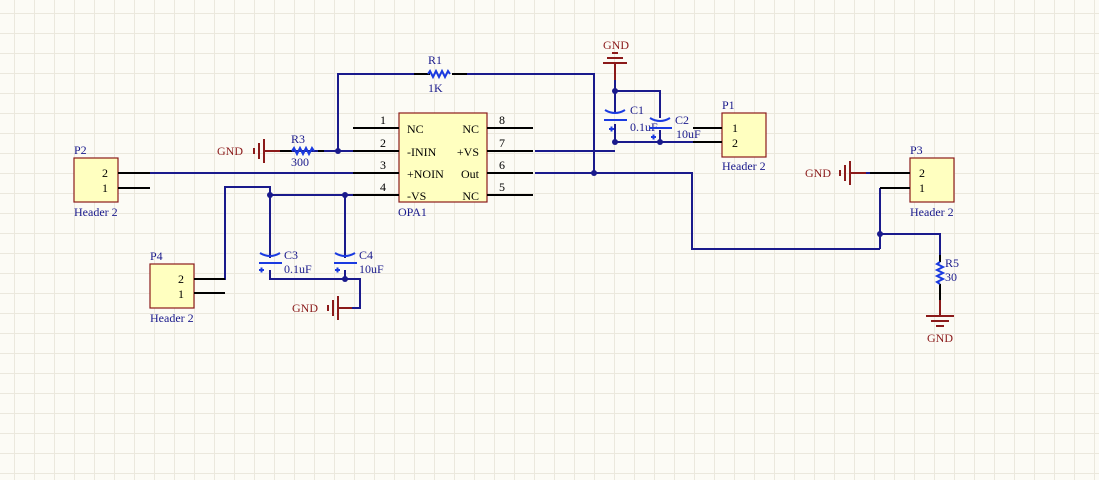 The width and height of the screenshot is (1099, 480). I want to click on pin-number: 7, so click(502, 143).